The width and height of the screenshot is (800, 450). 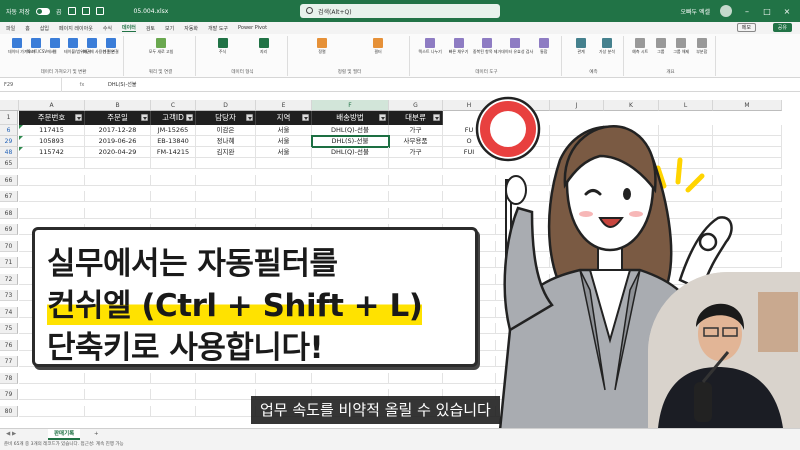 I want to click on close-icon: ×, so click(x=787, y=11).